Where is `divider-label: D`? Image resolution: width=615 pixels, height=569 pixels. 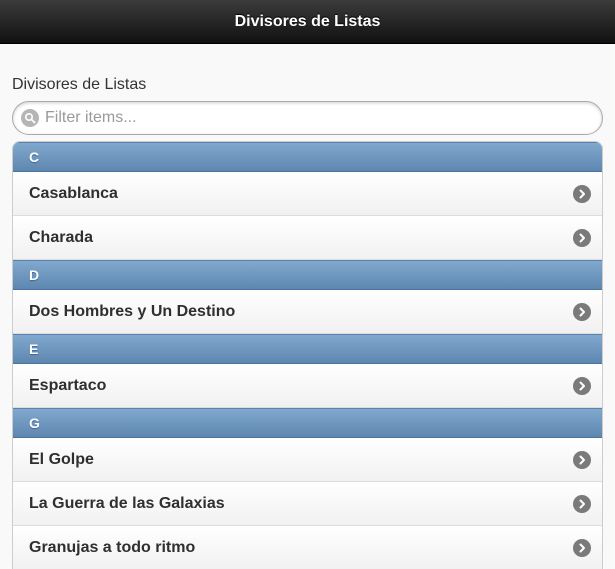 divider-label: D is located at coordinates (34, 275).